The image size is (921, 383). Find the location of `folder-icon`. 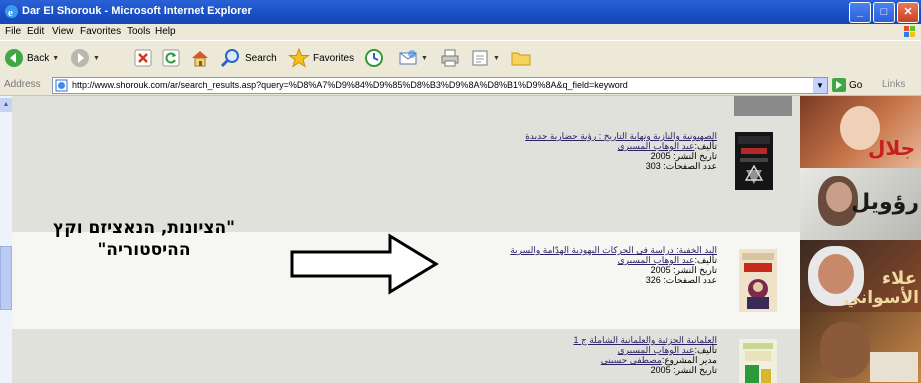

folder-icon is located at coordinates (521, 59).